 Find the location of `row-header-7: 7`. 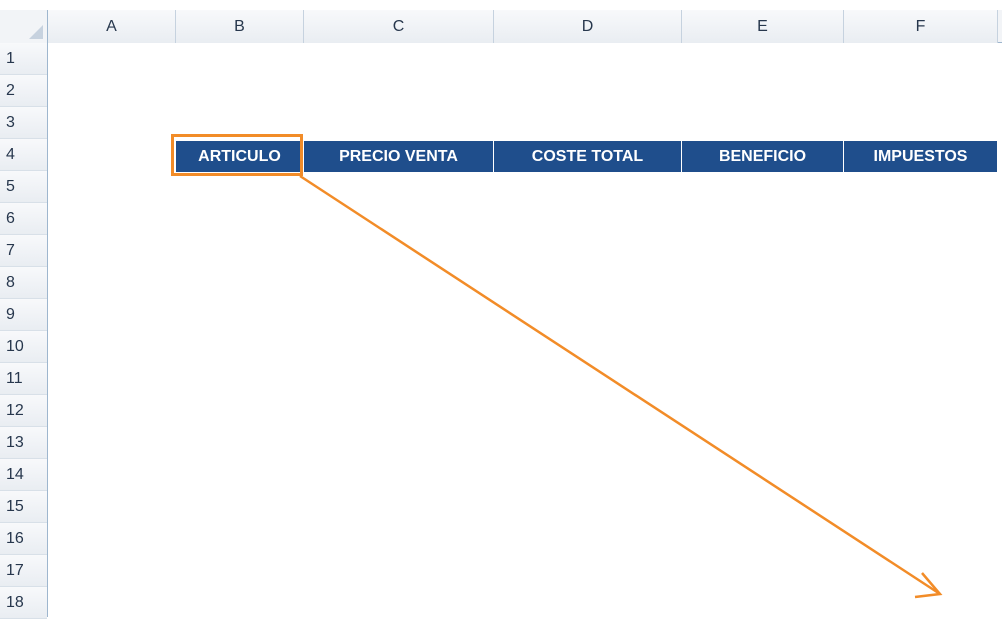

row-header-7: 7 is located at coordinates (23, 251).